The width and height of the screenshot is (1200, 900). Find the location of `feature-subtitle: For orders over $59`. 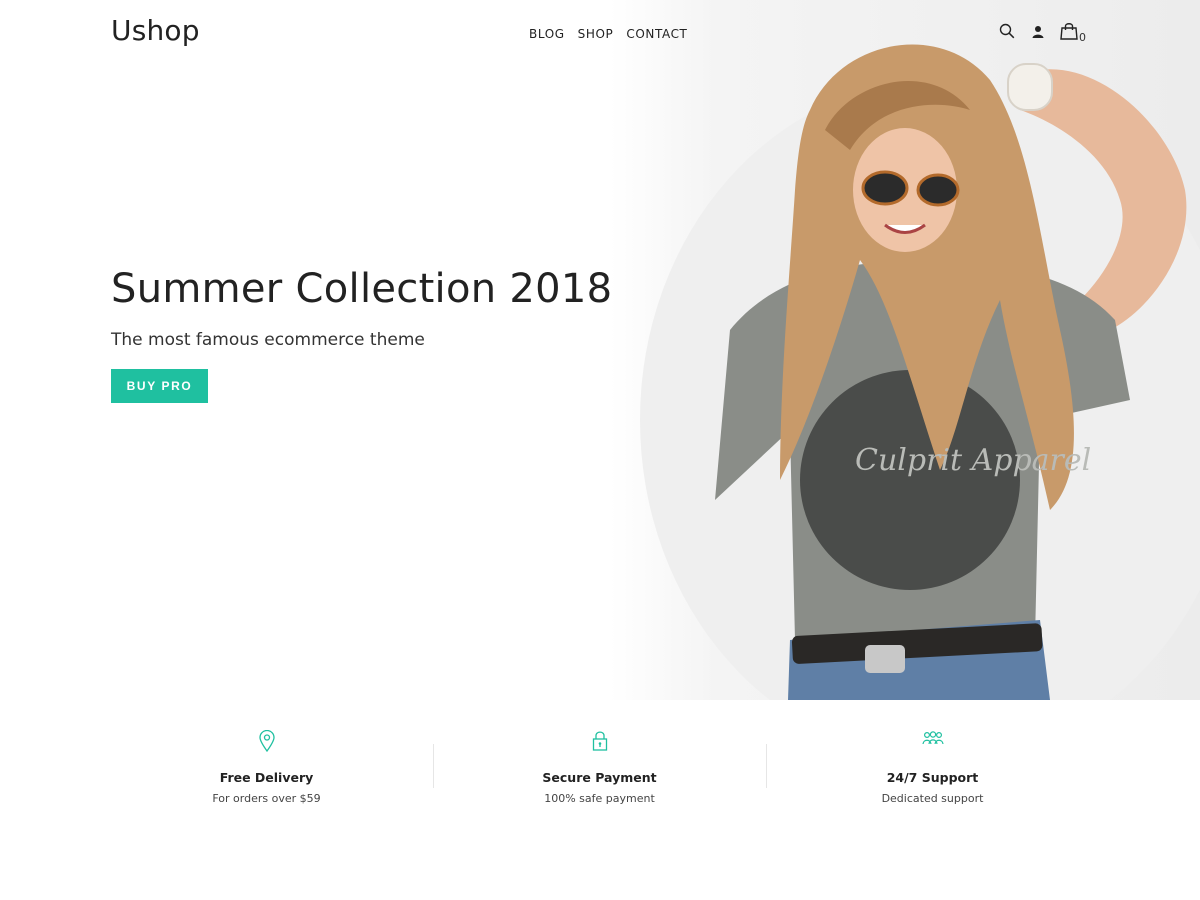

feature-subtitle: For orders over $59 is located at coordinates (266, 798).